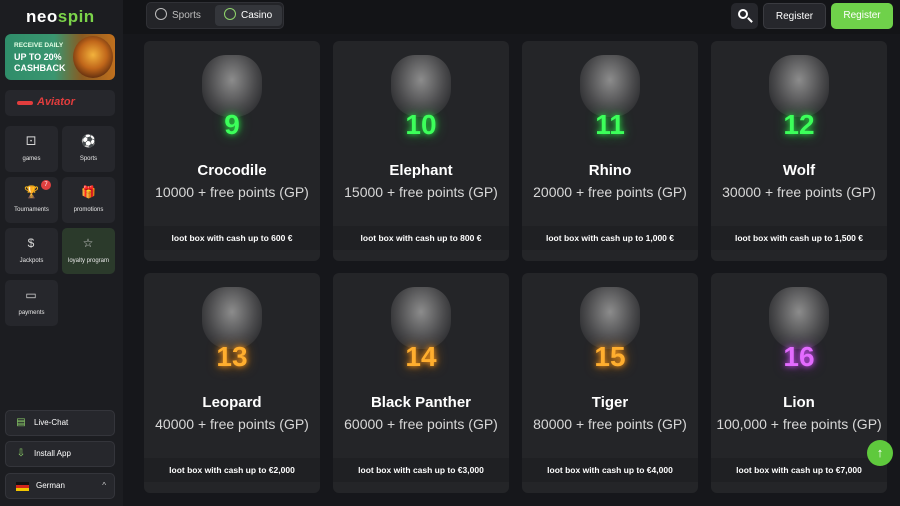  What do you see at coordinates (93, 57) in the screenshot?
I see `banner-character-image` at bounding box center [93, 57].